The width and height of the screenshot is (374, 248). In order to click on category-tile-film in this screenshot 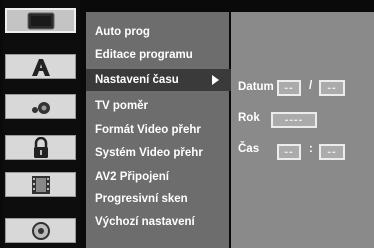, I will do `click(40, 184)`.